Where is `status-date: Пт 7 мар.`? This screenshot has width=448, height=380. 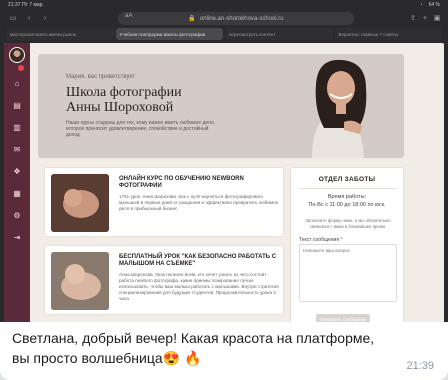
status-date: Пт 7 мар. is located at coordinates (33, 5).